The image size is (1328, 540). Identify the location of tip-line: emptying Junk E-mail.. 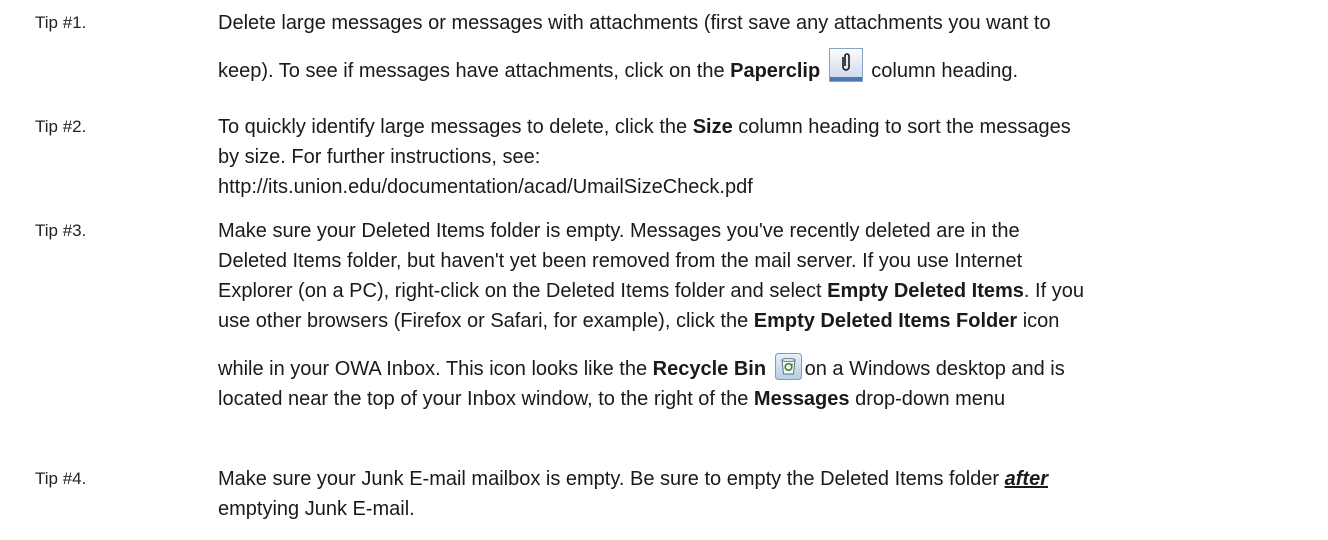
(316, 509).